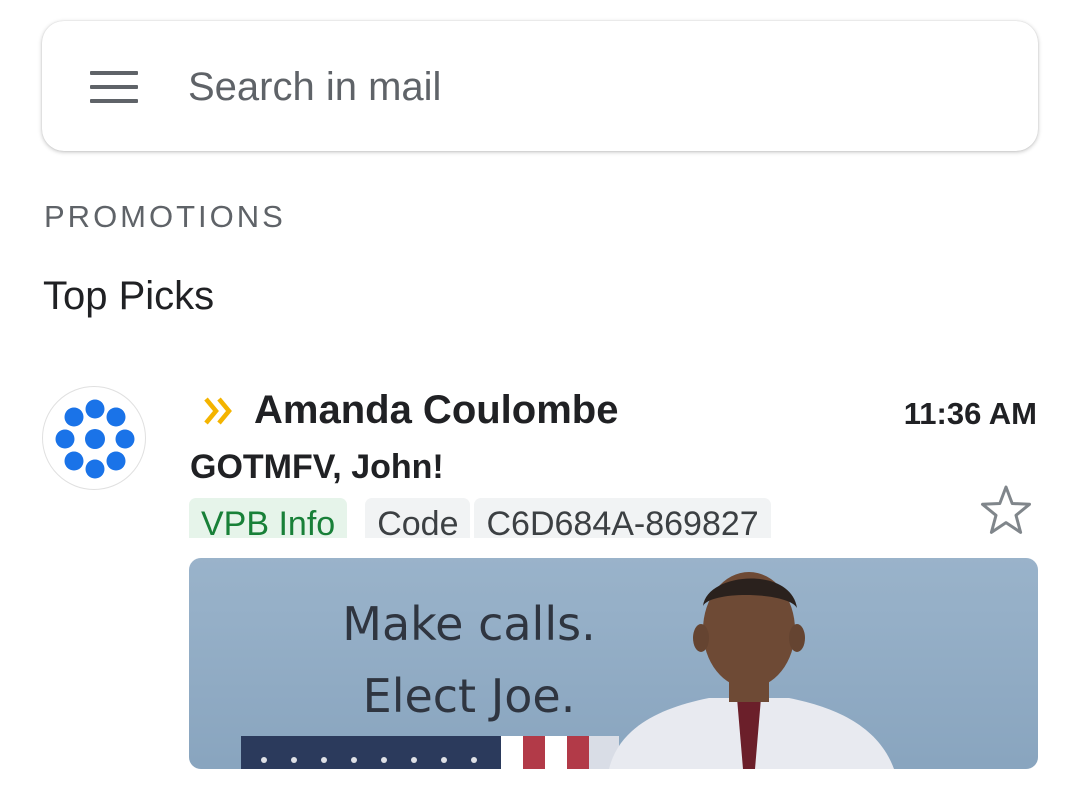 This screenshot has width=1080, height=799. I want to click on email-chips: VPB Info Code C6D684A-869827, so click(480, 518).